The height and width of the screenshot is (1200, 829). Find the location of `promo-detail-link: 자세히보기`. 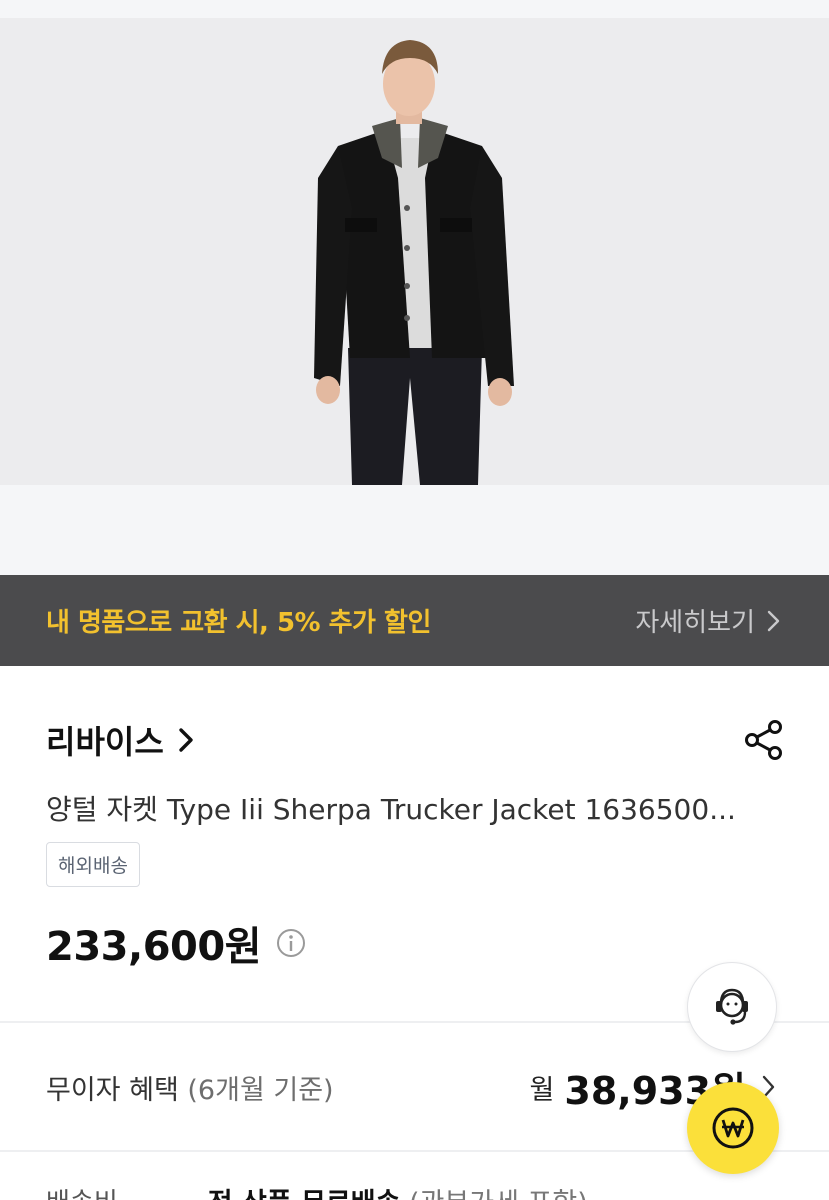

promo-detail-link: 자세히보기 is located at coordinates (708, 620).